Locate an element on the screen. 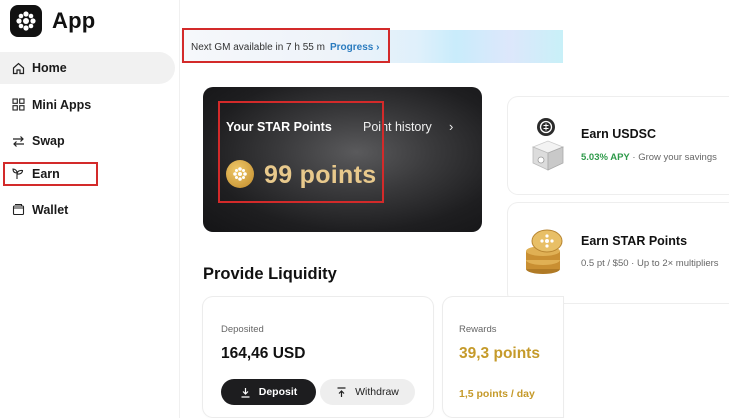  sidebar-nav: Home Mini Apps Swap Earn Wallet is located at coordinates (87, 141).